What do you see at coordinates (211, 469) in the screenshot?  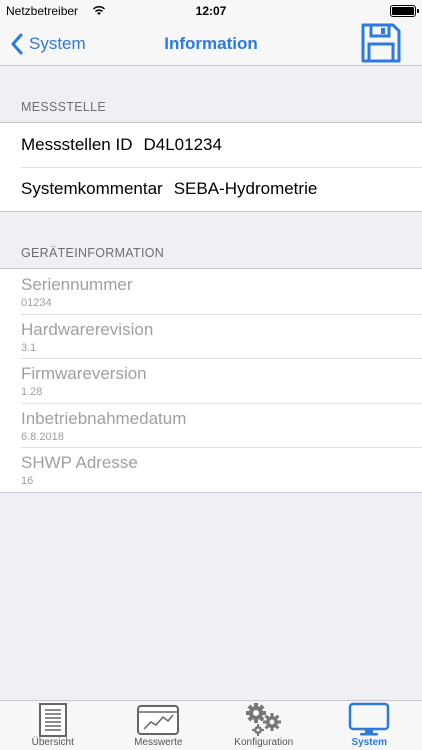 I see `info-row-shwp-adresse: SHWP Adresse 16` at bounding box center [211, 469].